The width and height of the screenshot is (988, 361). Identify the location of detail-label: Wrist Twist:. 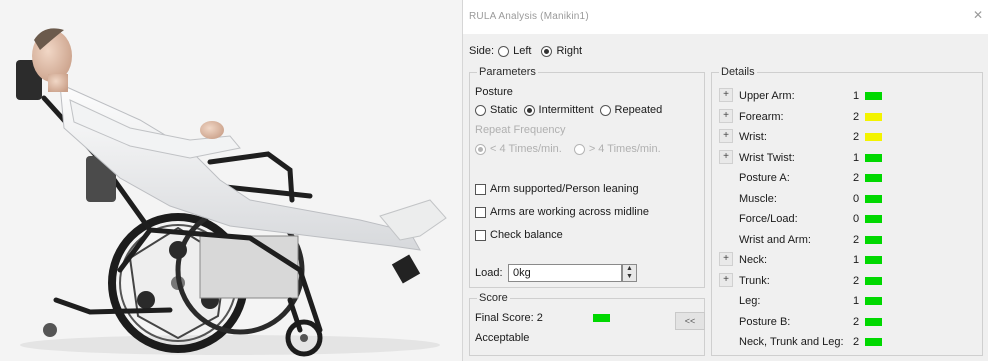
(767, 157).